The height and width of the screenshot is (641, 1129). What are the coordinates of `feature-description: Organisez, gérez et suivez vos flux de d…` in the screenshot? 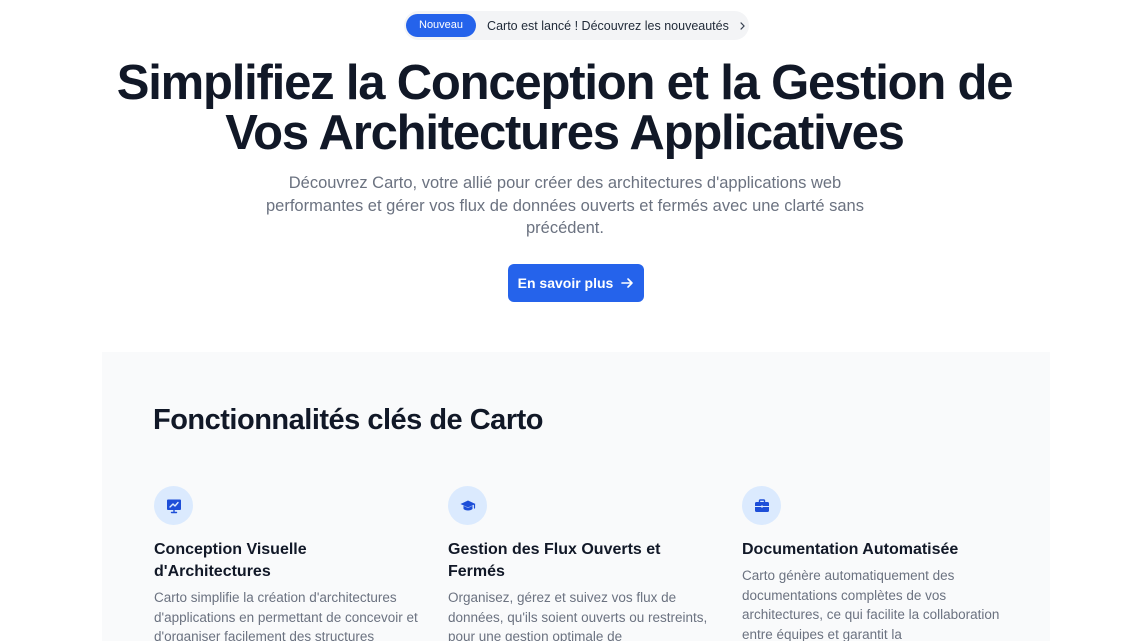 It's located at (578, 615).